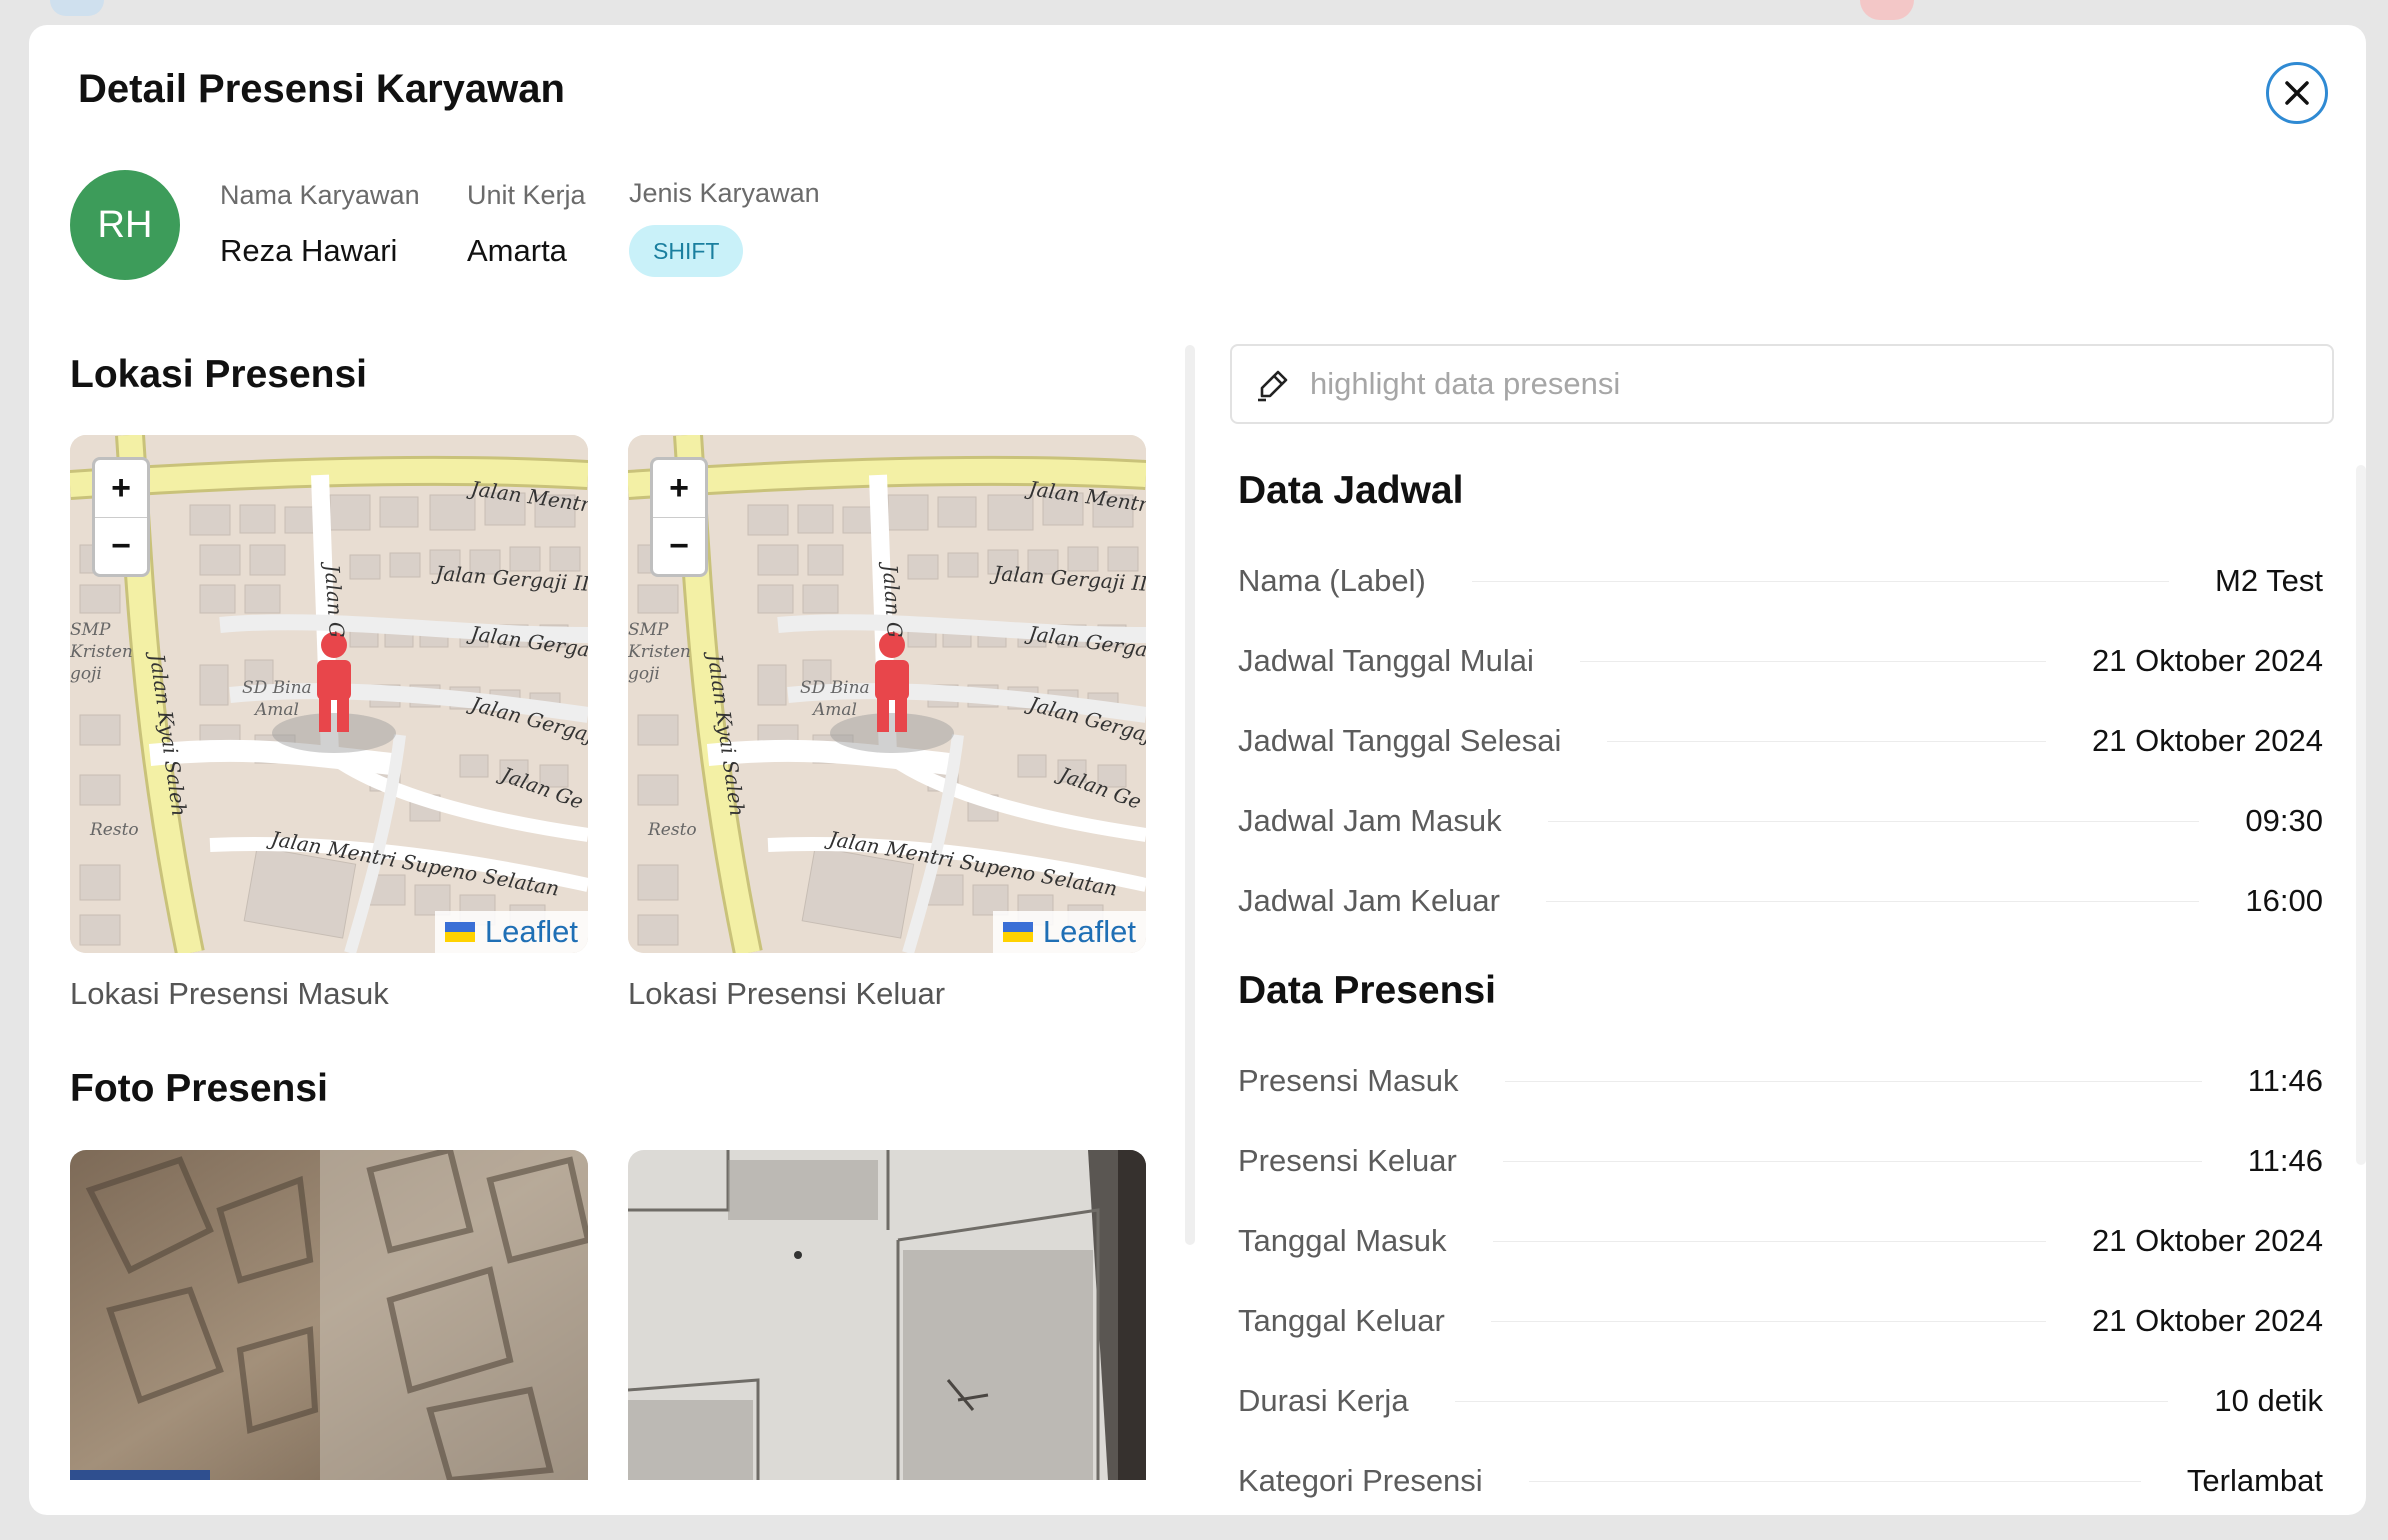 The height and width of the screenshot is (1540, 2388). I want to click on employee-type-label: Jenis Karyawan, so click(724, 193).